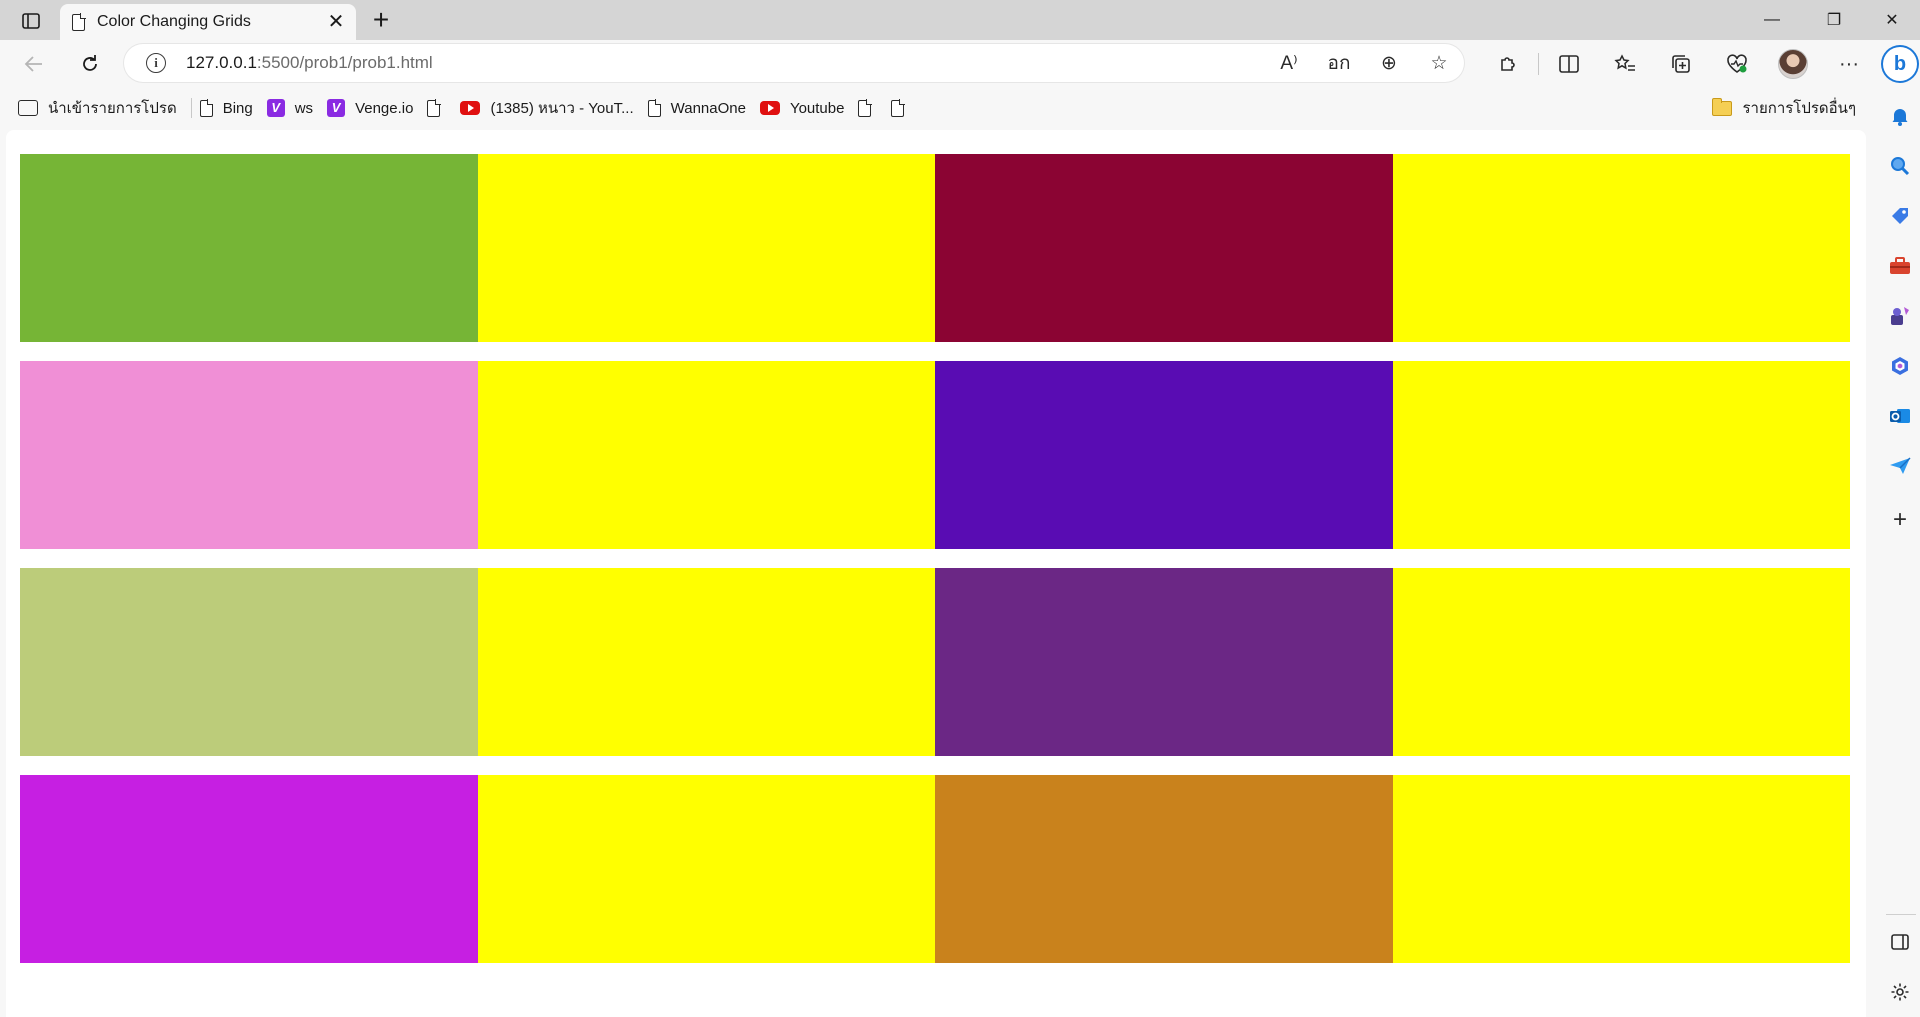  Describe the element at coordinates (1722, 106) in the screenshot. I see `folder-icon` at that location.